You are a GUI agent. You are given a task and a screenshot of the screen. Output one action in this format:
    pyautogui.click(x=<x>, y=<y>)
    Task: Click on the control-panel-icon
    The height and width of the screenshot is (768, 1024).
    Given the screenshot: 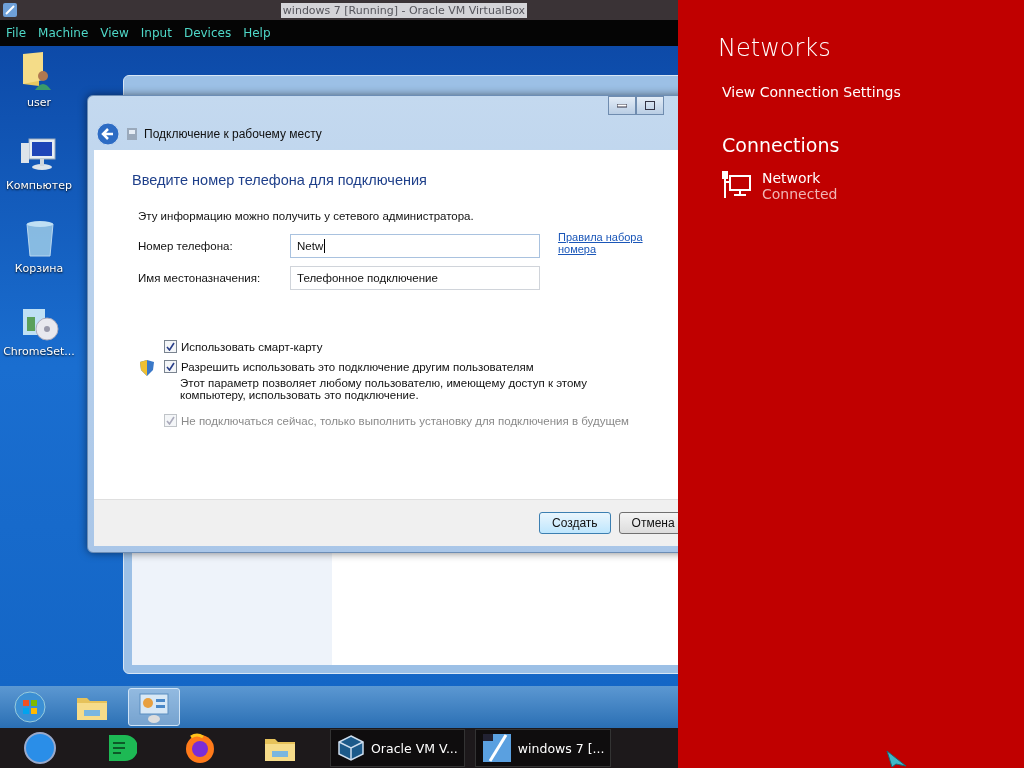 What is the action you would take?
    pyautogui.click(x=154, y=707)
    